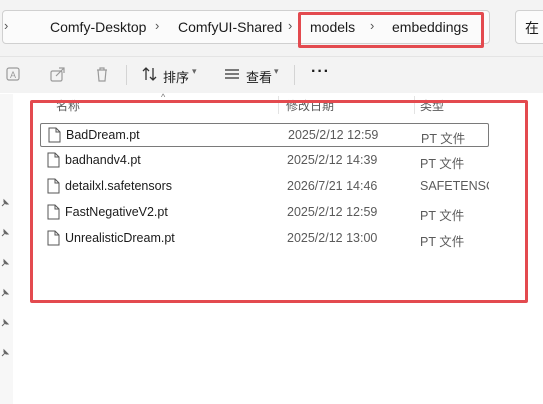  Describe the element at coordinates (320, 72) in the screenshot. I see `more-options-button: ···` at that location.